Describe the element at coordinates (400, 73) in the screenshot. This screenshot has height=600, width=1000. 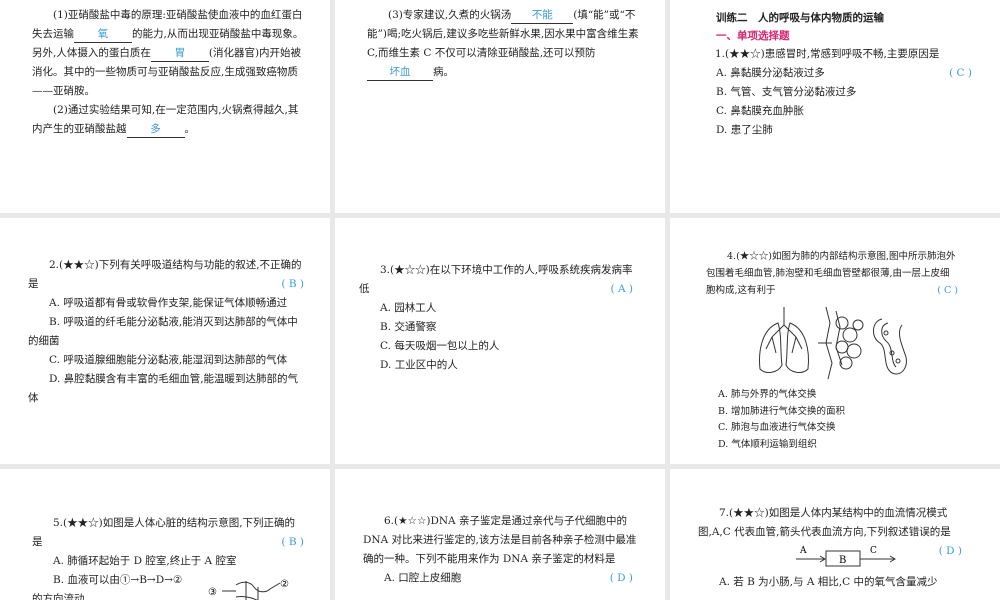
I see `answer-blank: 坏血` at that location.